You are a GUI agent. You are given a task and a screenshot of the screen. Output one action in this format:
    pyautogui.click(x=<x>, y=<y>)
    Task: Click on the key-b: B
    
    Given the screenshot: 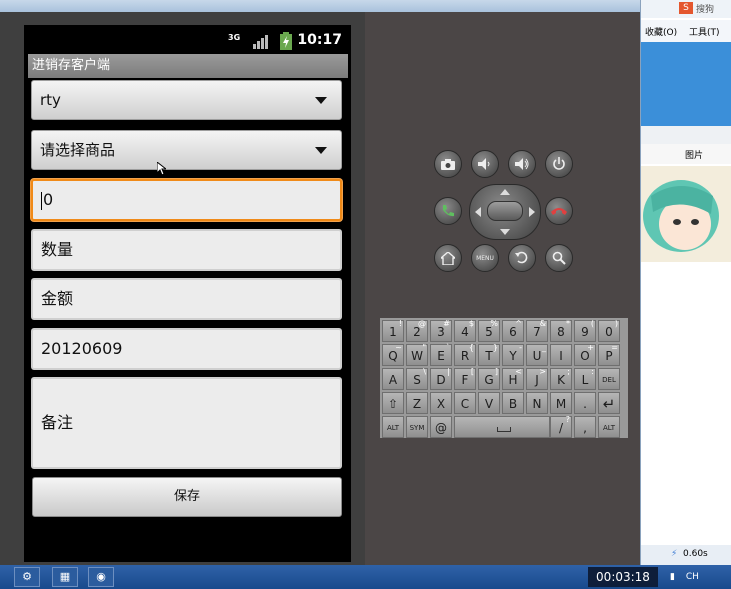 What is the action you would take?
    pyautogui.click(x=513, y=403)
    